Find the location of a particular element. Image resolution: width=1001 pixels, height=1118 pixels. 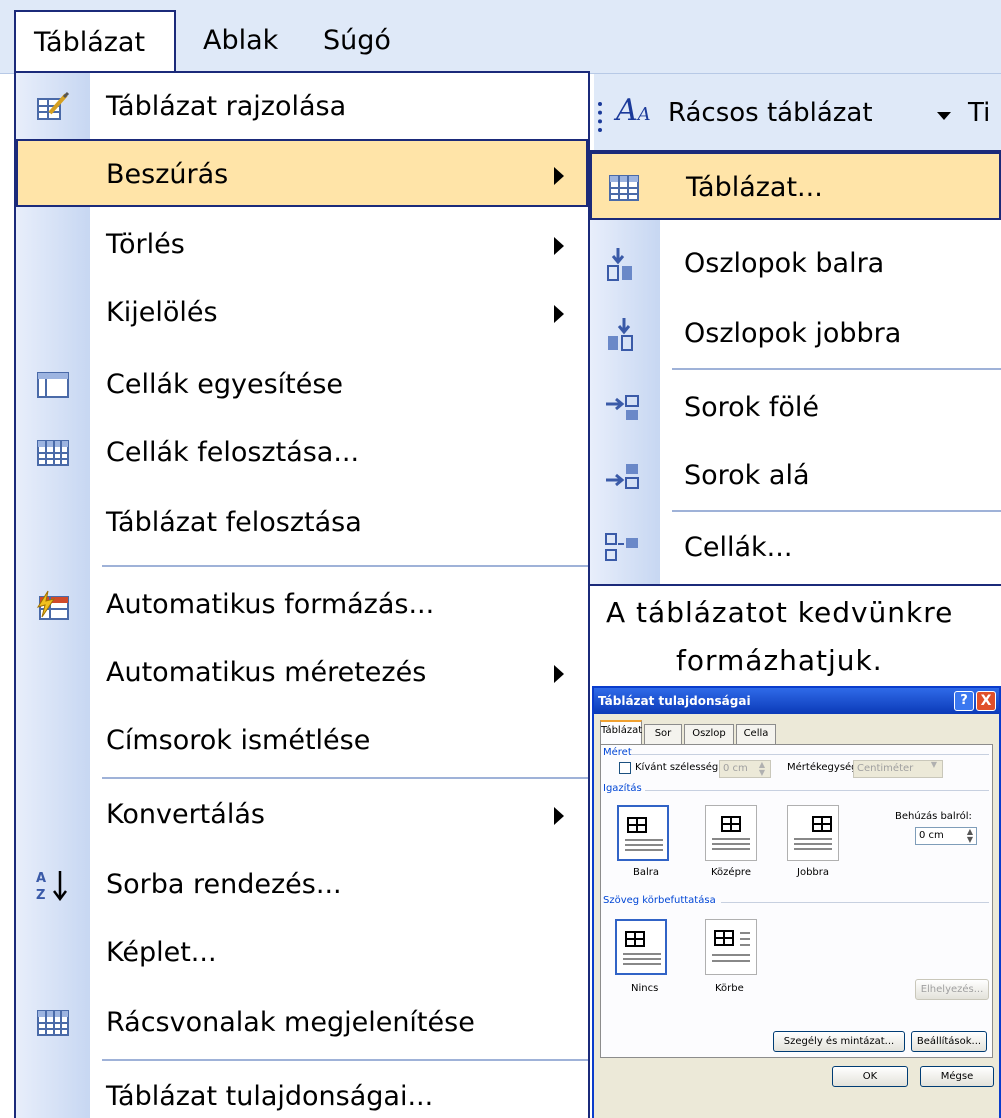

align-center-label: Középre is located at coordinates (731, 872).